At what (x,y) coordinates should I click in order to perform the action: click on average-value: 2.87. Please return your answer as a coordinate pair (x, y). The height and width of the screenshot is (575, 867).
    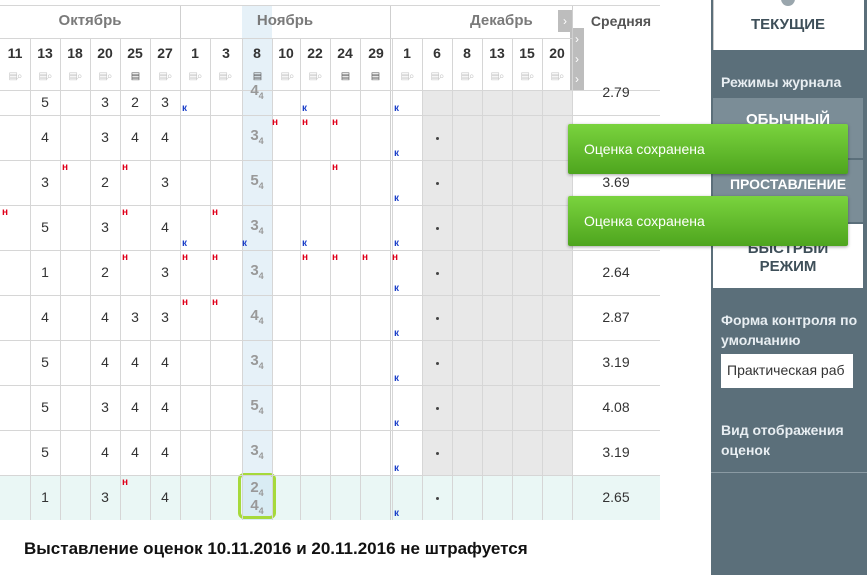
    Looking at the image, I should click on (616, 316).